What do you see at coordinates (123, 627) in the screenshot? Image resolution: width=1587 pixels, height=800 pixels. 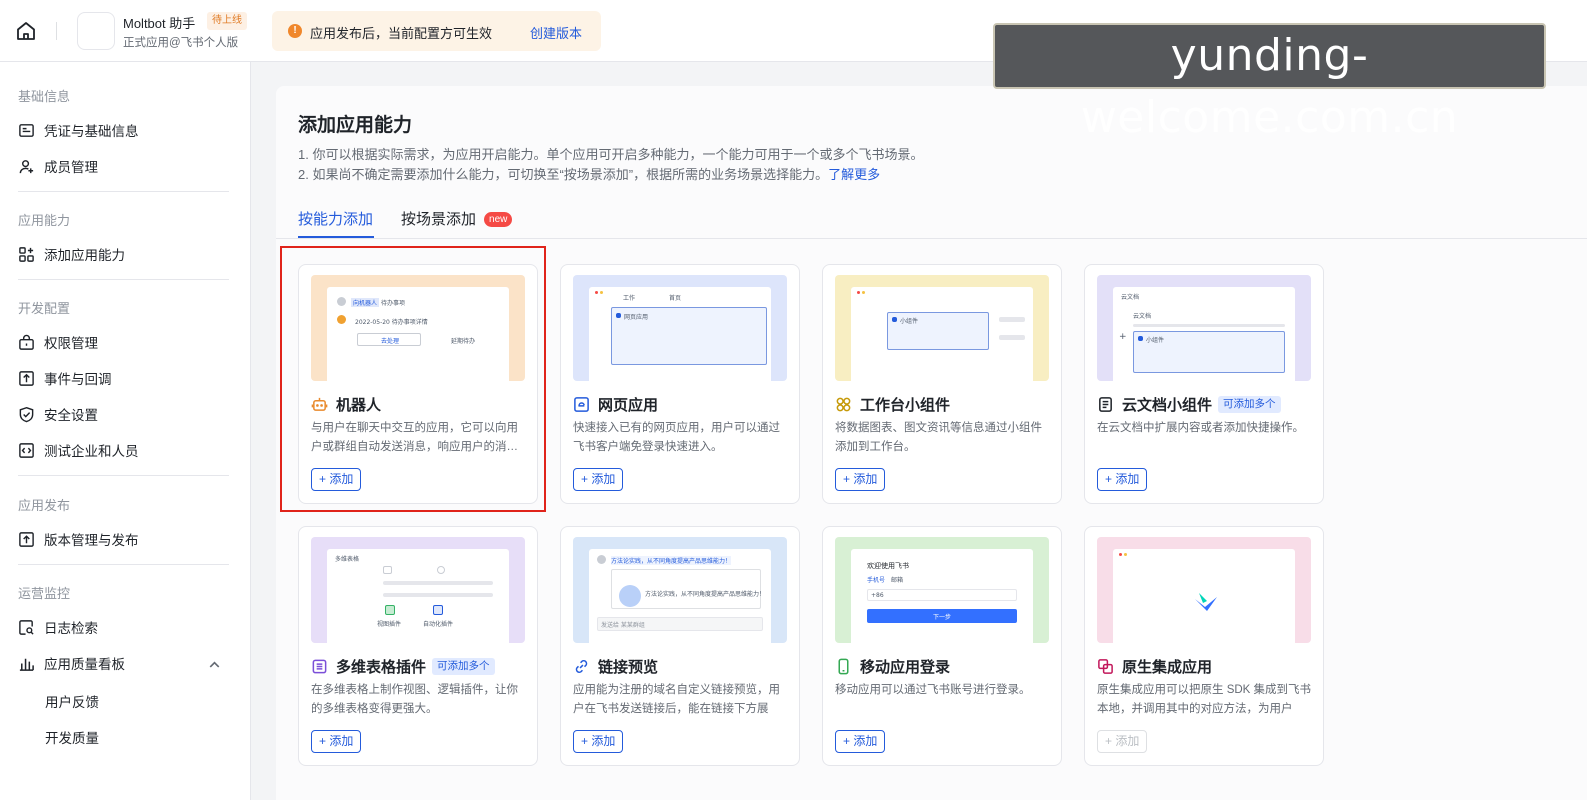 I see `sidebar-item-logs: 日志检索` at bounding box center [123, 627].